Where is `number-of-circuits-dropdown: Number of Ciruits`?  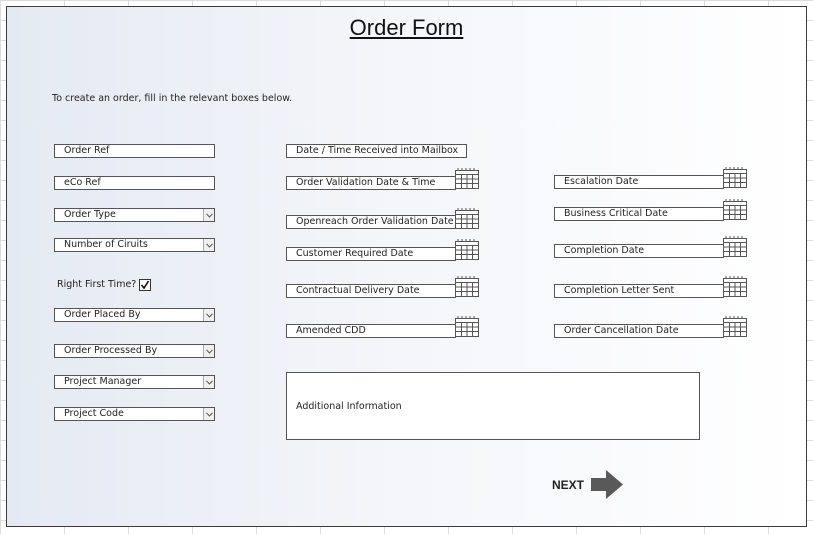 number-of-circuits-dropdown: Number of Ciruits is located at coordinates (134, 245).